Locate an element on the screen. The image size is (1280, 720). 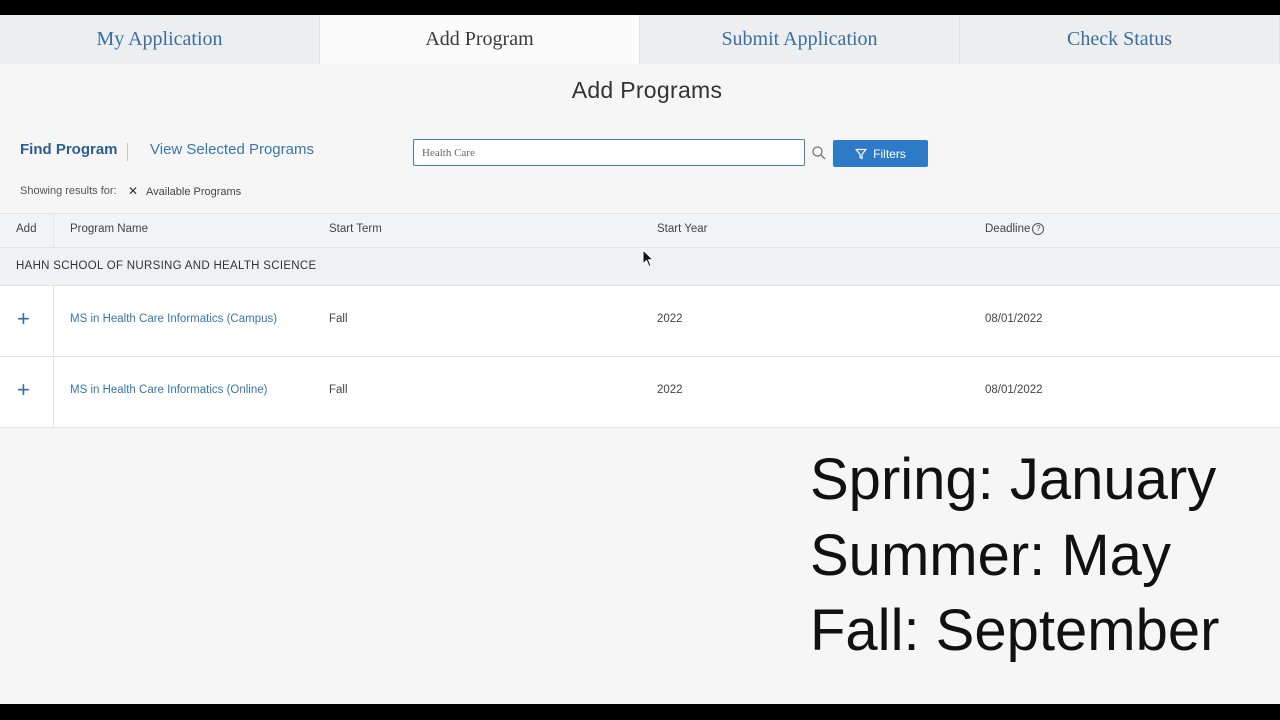
tab-check-status: Check Status is located at coordinates (1120, 39).